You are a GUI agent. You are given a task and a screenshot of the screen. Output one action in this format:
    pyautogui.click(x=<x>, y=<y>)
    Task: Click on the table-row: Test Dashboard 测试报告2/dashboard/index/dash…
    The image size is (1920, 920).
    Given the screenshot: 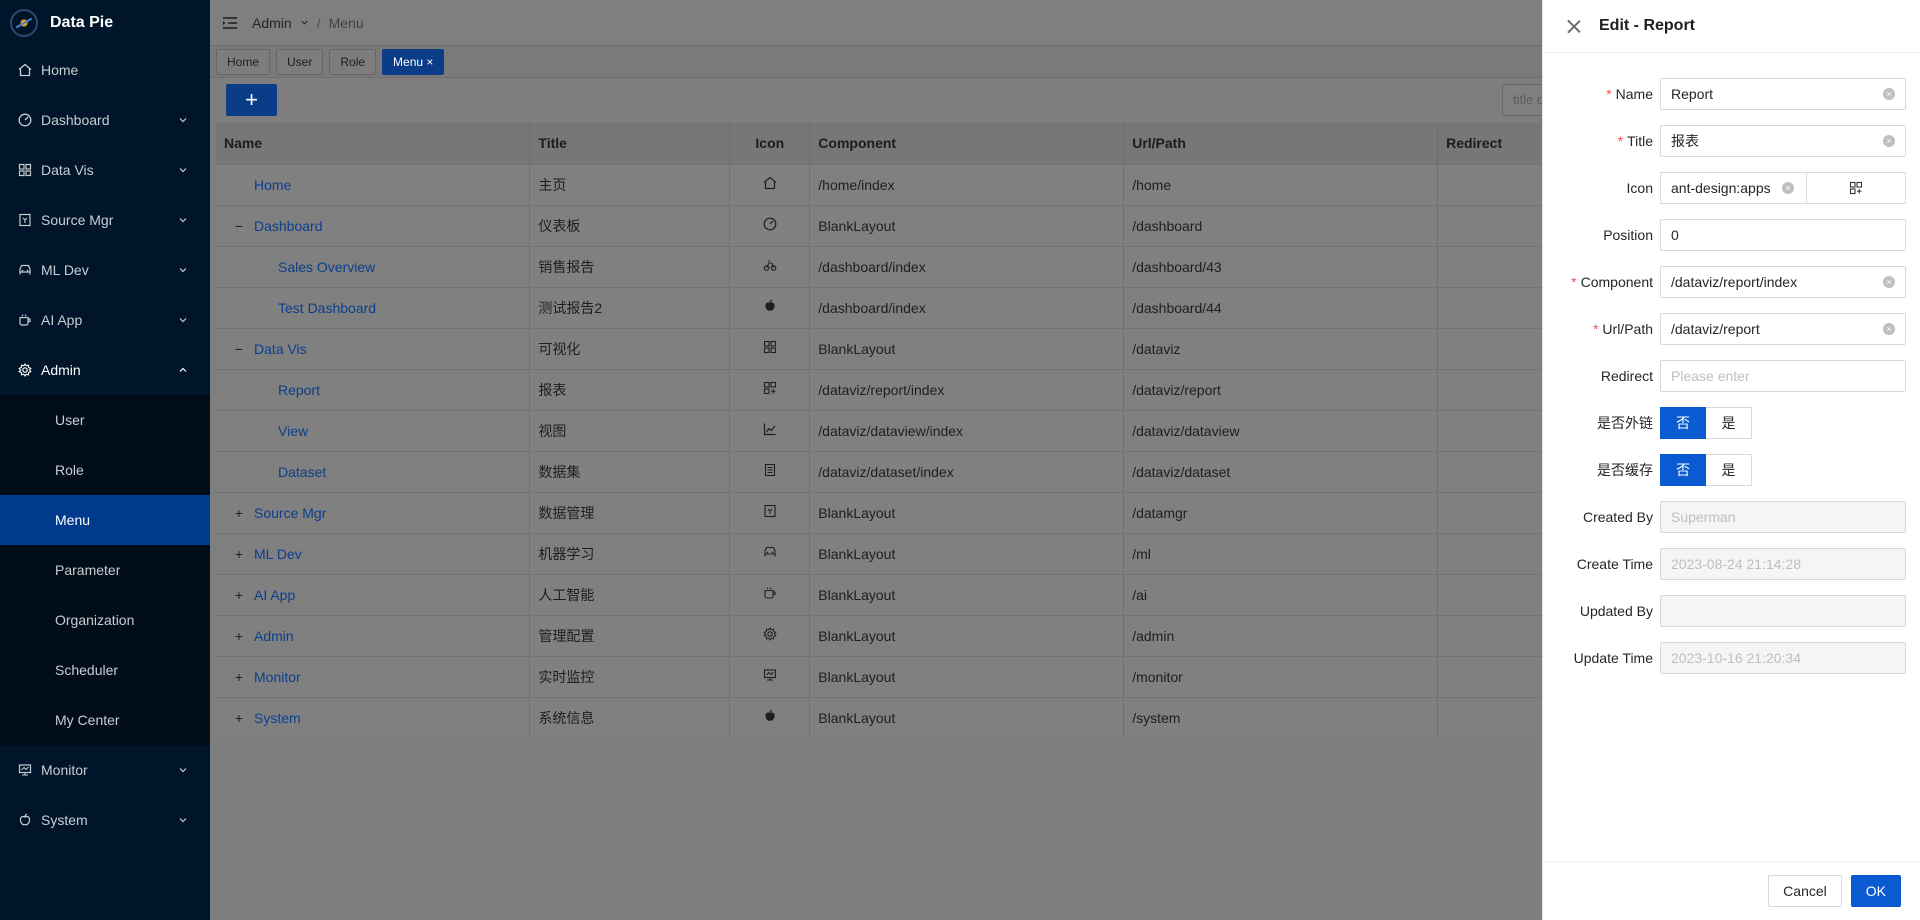 What is the action you would take?
    pyautogui.click(x=984, y=307)
    